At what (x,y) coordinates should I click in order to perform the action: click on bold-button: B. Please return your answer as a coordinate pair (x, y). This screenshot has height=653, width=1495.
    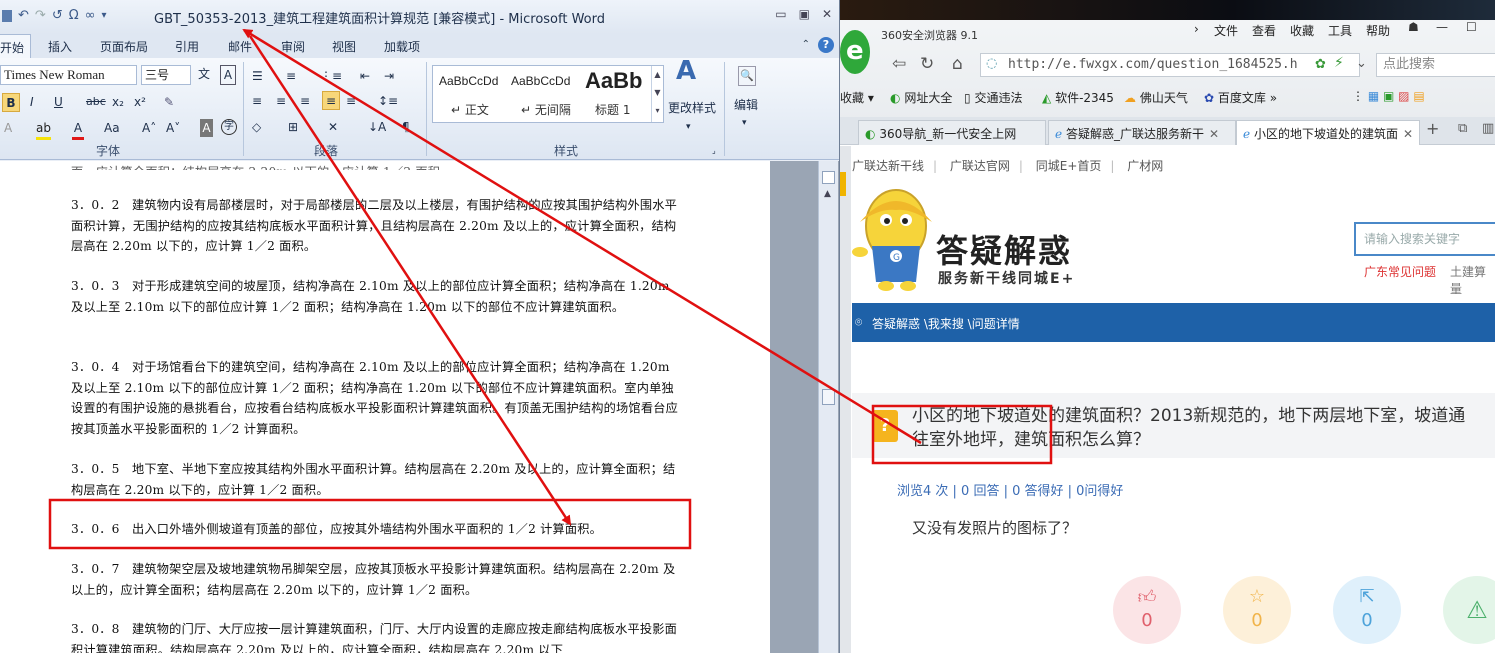
    Looking at the image, I should click on (11, 102).